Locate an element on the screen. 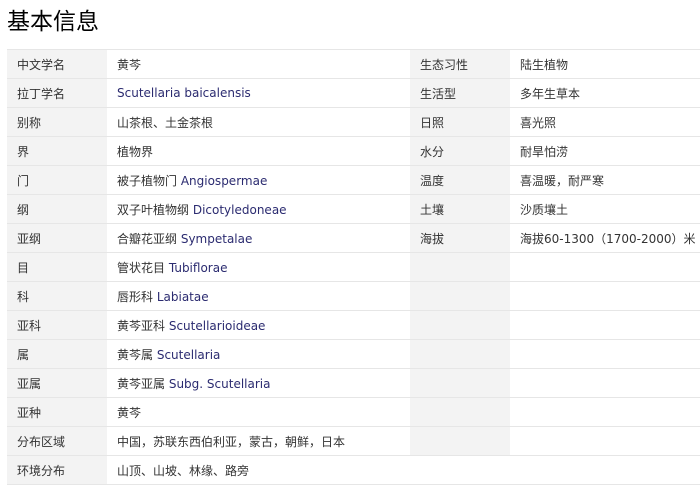  field-label: 亚科 is located at coordinates (57, 325).